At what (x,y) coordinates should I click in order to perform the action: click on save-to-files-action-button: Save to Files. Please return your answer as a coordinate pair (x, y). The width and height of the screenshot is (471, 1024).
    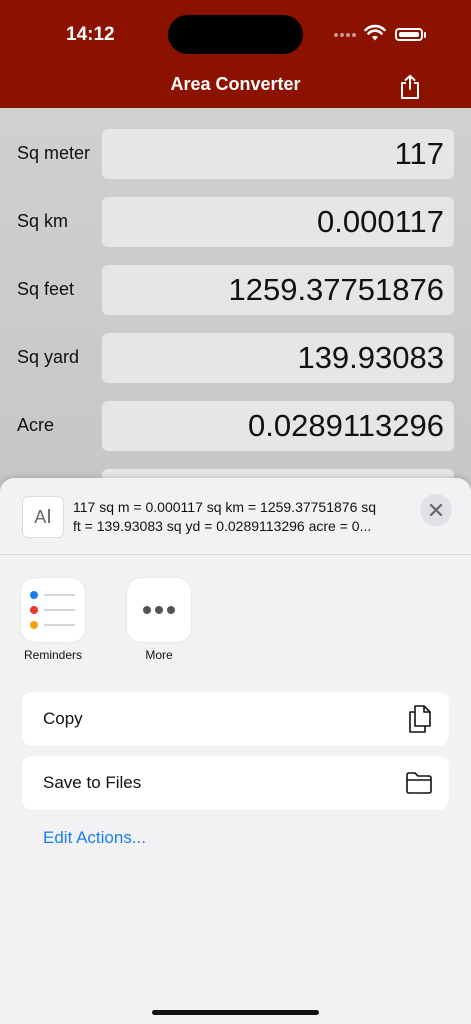
    Looking at the image, I should click on (235, 783).